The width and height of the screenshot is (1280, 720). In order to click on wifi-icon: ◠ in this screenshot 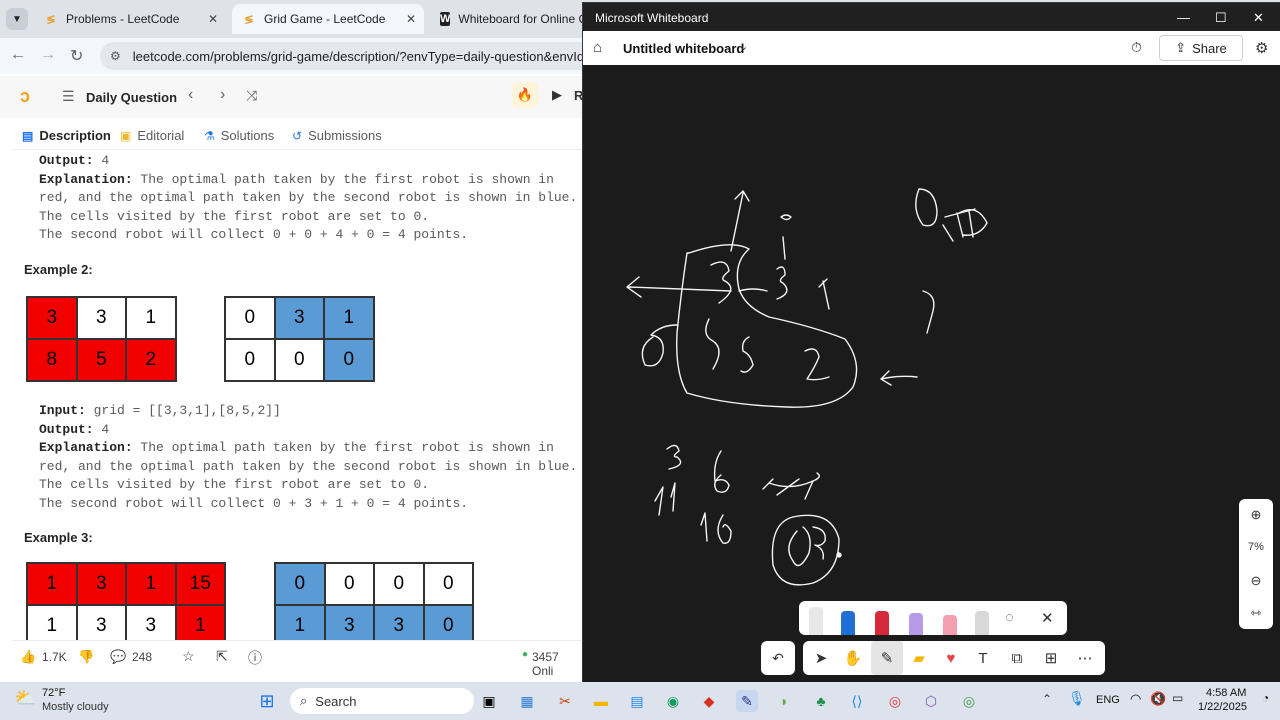, I will do `click(1135, 699)`.